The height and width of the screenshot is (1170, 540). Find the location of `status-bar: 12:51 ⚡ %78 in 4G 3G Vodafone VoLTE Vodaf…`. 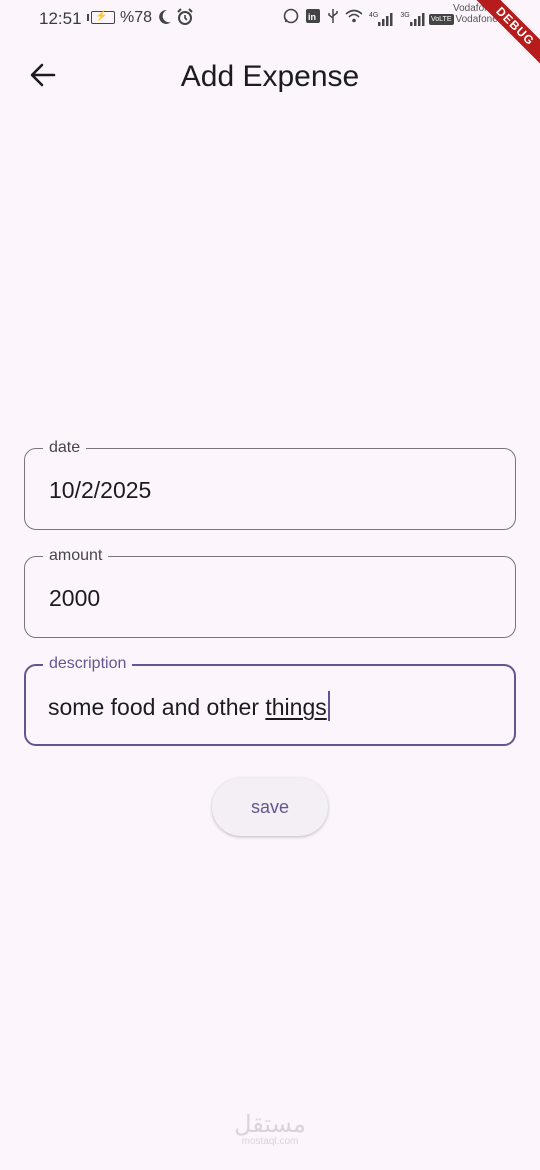

status-bar: 12:51 ⚡ %78 in 4G 3G Vodafone VoLTE Vodaf… is located at coordinates (270, 19).